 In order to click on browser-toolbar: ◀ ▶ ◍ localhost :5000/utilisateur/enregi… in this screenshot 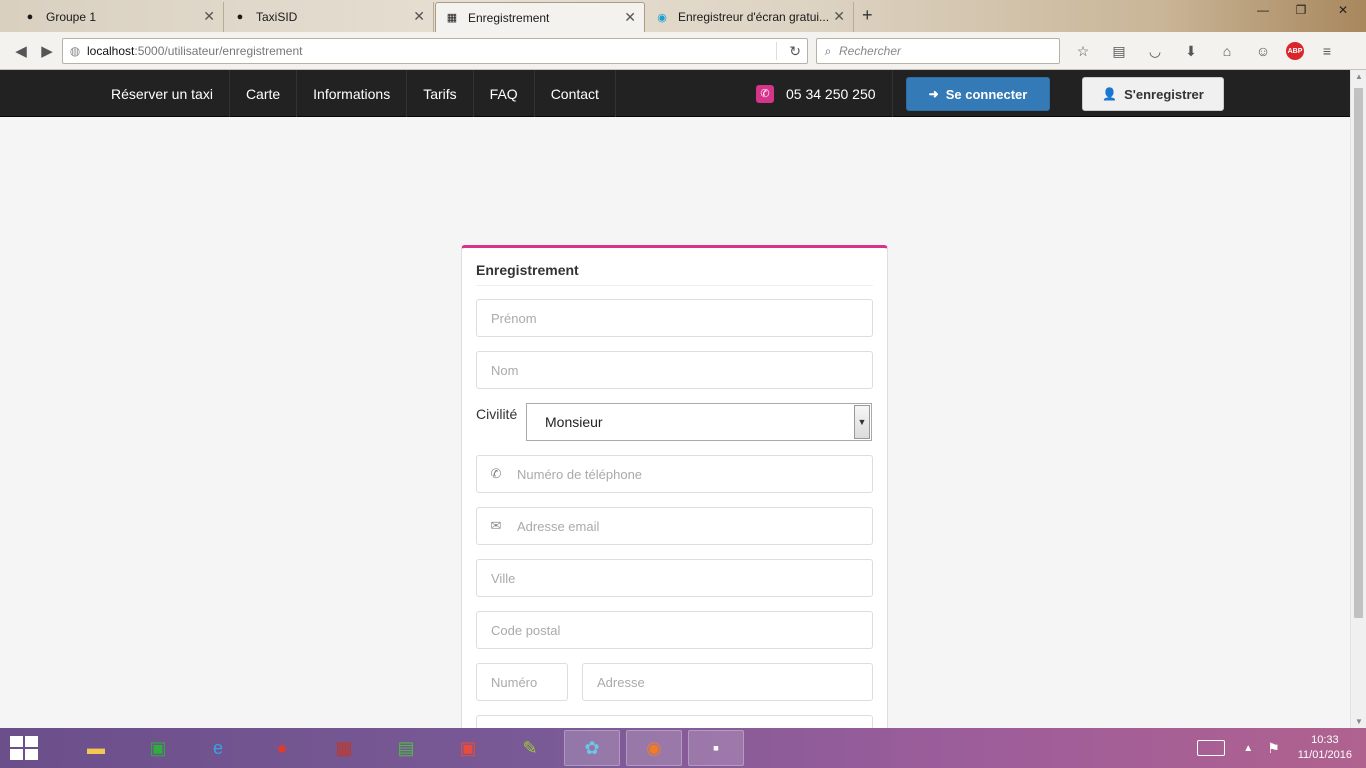, I will do `click(683, 51)`.